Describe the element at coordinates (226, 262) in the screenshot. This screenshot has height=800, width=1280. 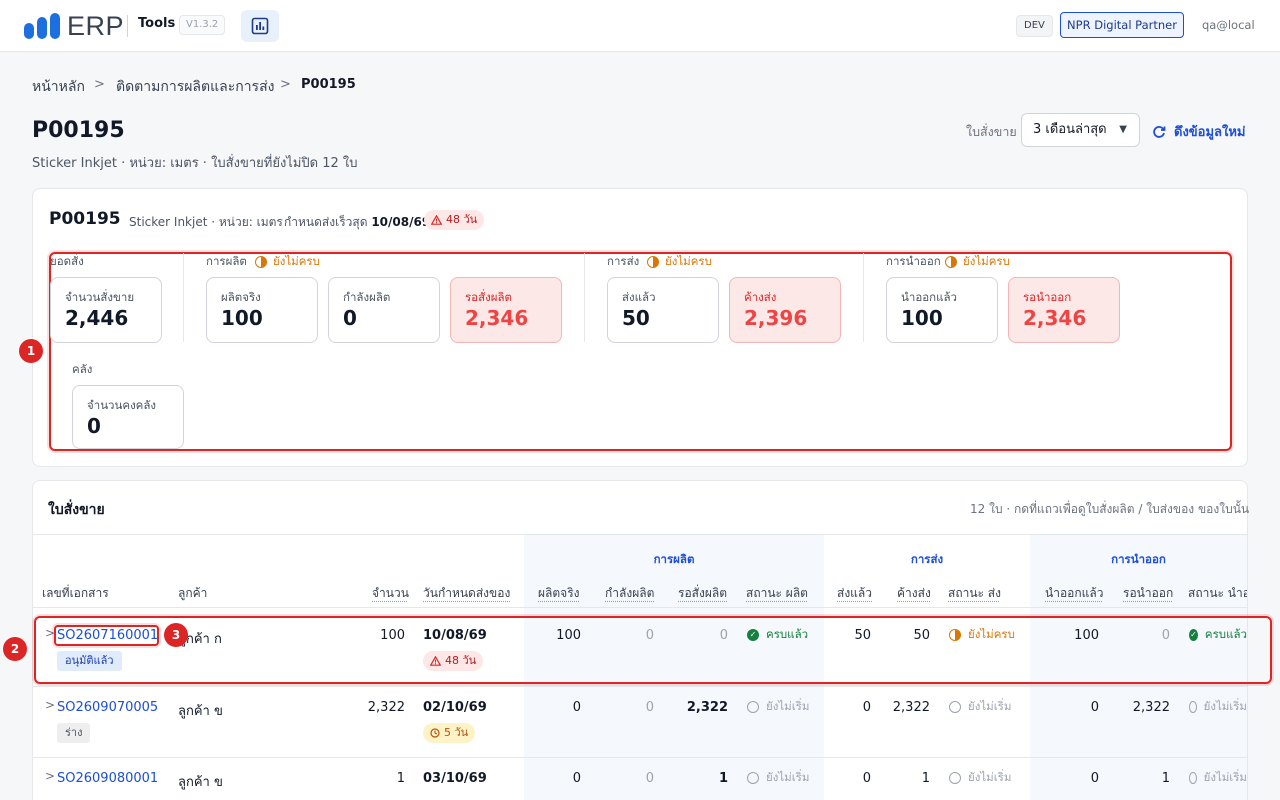
I see `production-group-label: การผลิต` at that location.